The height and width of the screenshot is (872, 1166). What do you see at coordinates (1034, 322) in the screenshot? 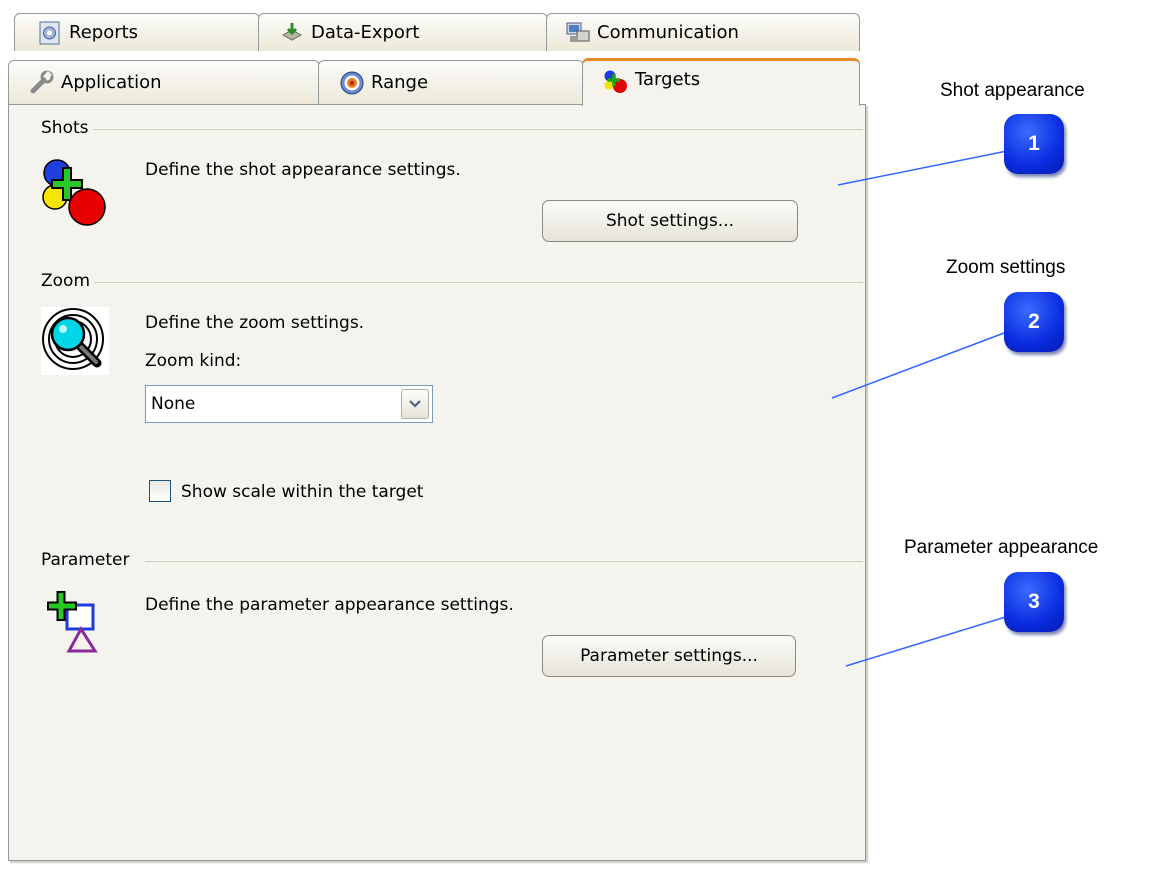
I see `annotation-badge-2: 2` at bounding box center [1034, 322].